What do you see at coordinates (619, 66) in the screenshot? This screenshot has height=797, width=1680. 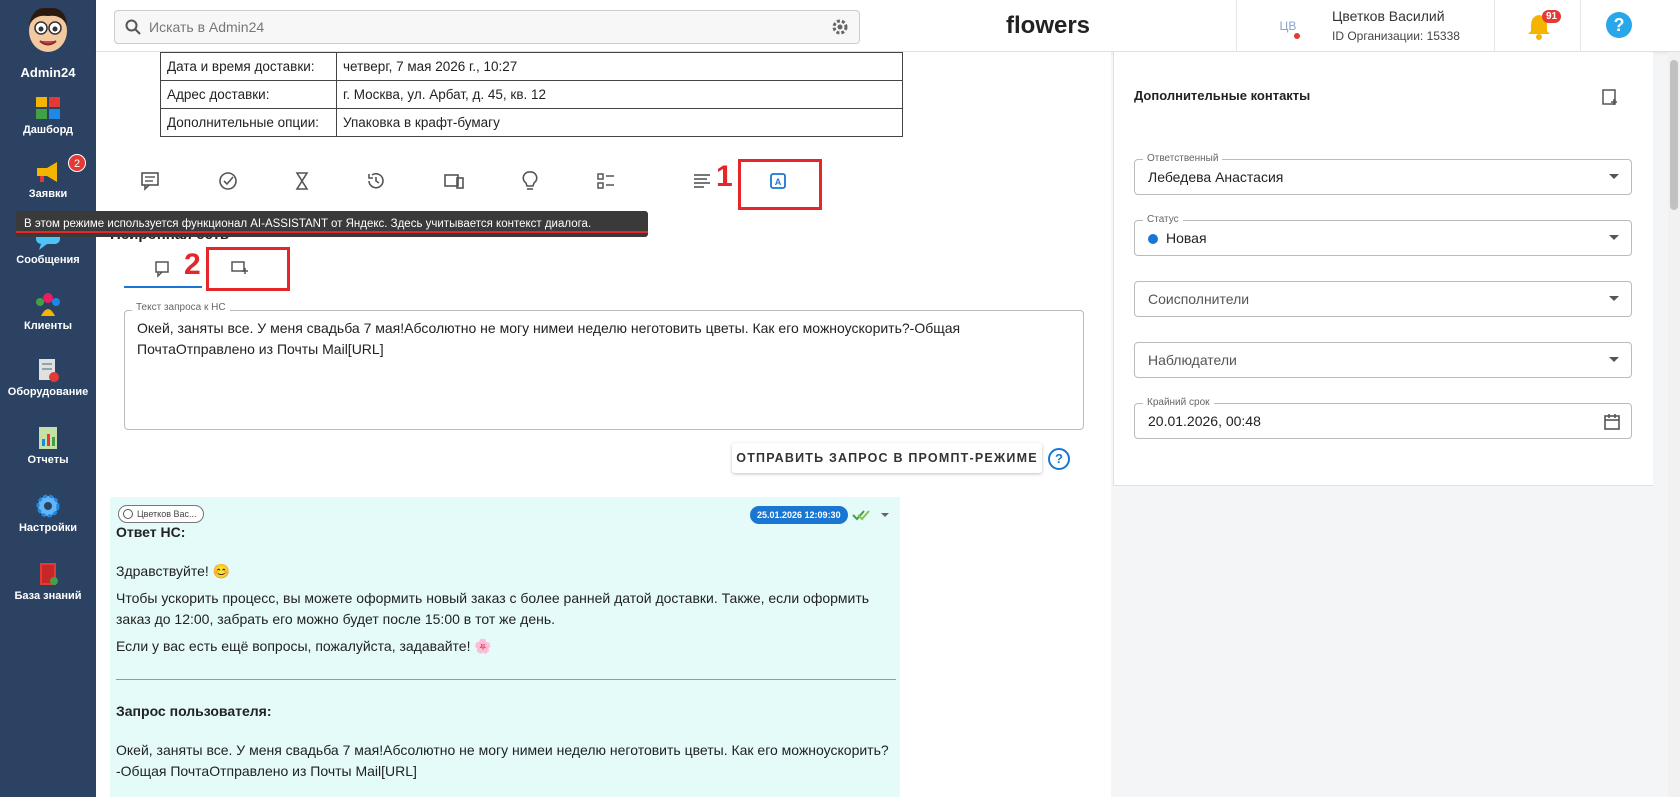 I see `table-cell-value: четверг, 7 мая 2026 г., 10:27` at bounding box center [619, 66].